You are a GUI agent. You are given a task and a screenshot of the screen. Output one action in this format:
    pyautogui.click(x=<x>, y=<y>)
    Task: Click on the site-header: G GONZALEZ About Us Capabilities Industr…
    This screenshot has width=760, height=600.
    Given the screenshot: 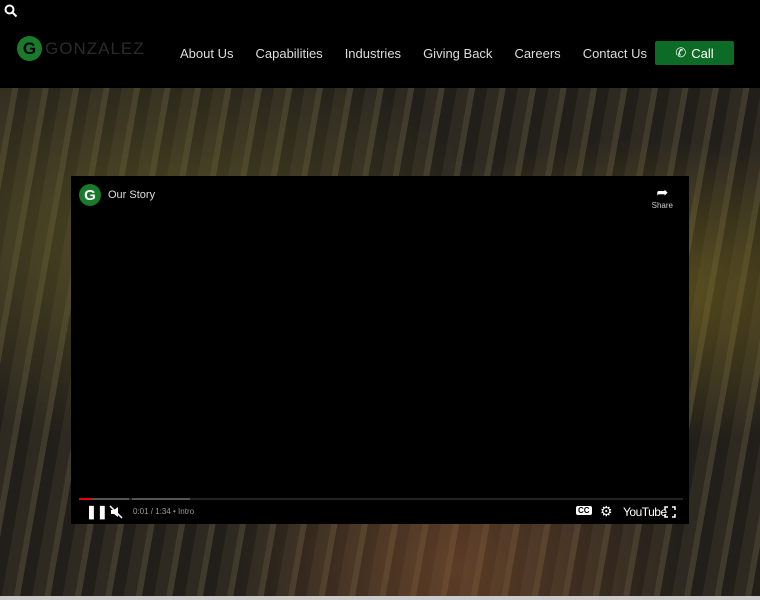 What is the action you would take?
    pyautogui.click(x=380, y=44)
    